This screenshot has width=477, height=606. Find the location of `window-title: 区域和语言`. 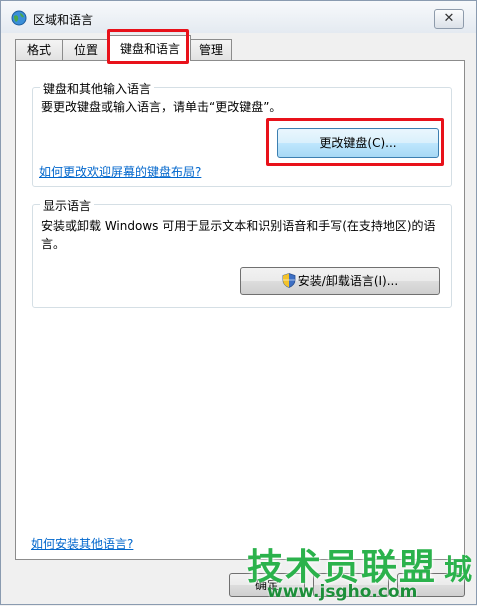

window-title: 区域和语言 is located at coordinates (63, 20).